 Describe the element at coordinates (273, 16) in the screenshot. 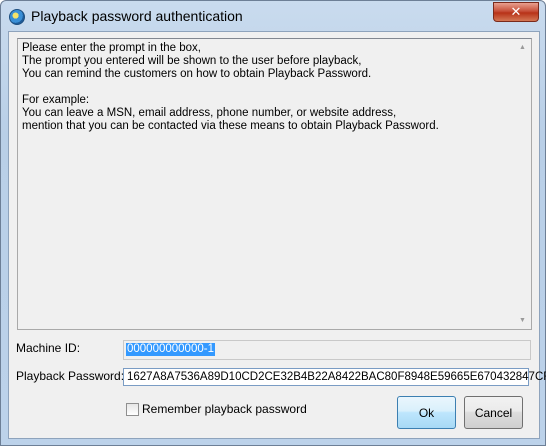

I see `title-bar: Playback password authentication ✕` at that location.